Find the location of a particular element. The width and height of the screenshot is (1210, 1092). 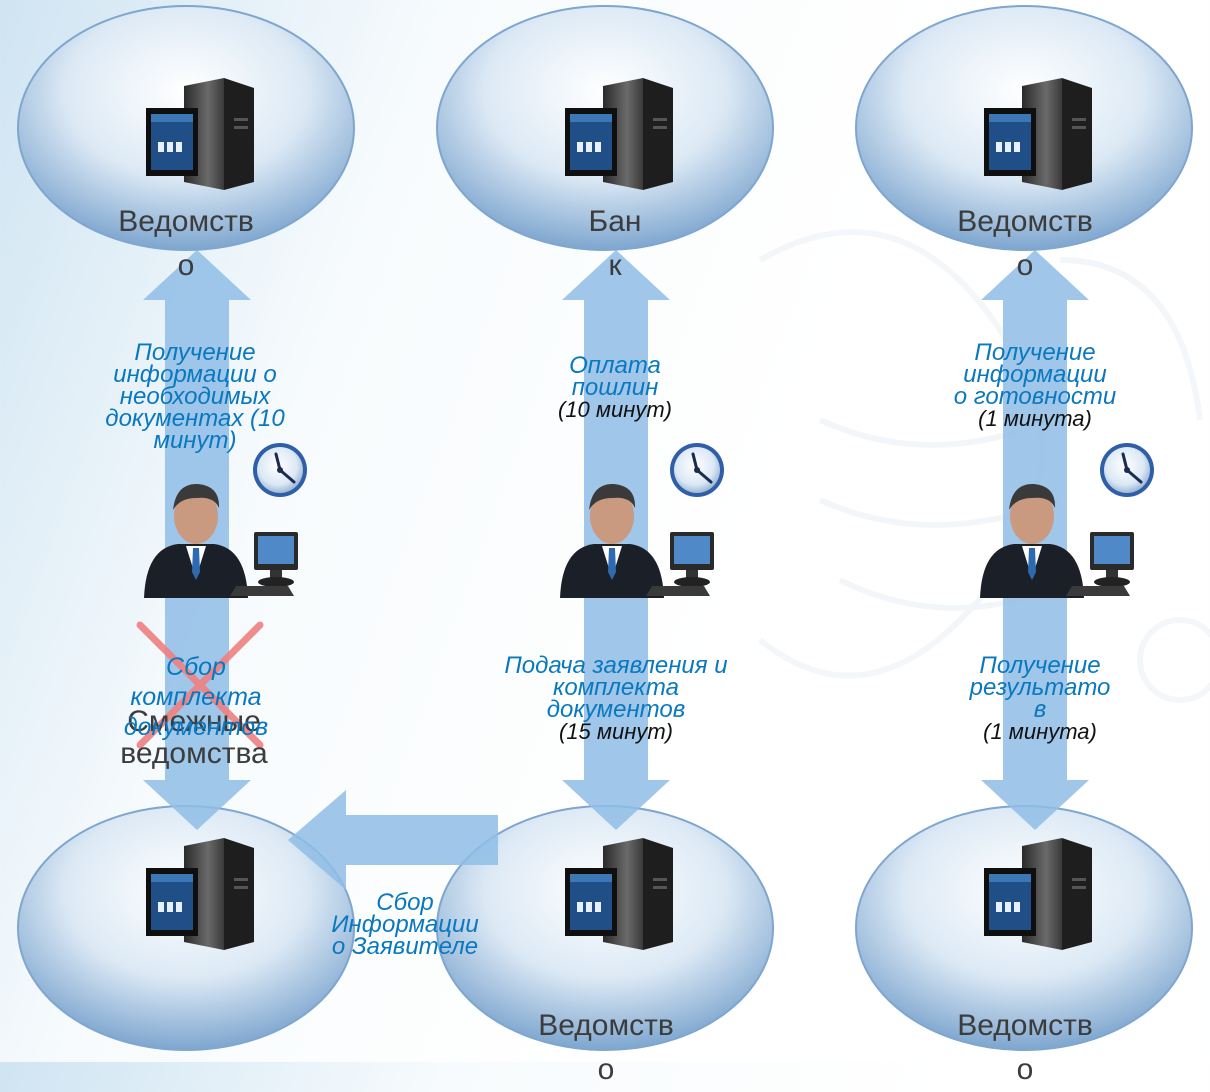

clock-icon-right is located at coordinates (1127, 470).